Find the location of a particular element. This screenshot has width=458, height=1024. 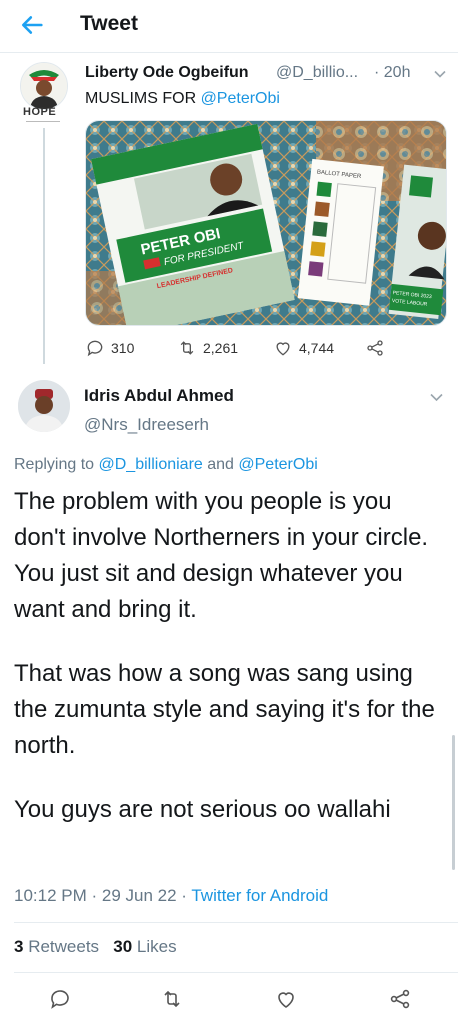

replying-to: Replying to @D_billioniare and @PeterObi is located at coordinates (166, 465).